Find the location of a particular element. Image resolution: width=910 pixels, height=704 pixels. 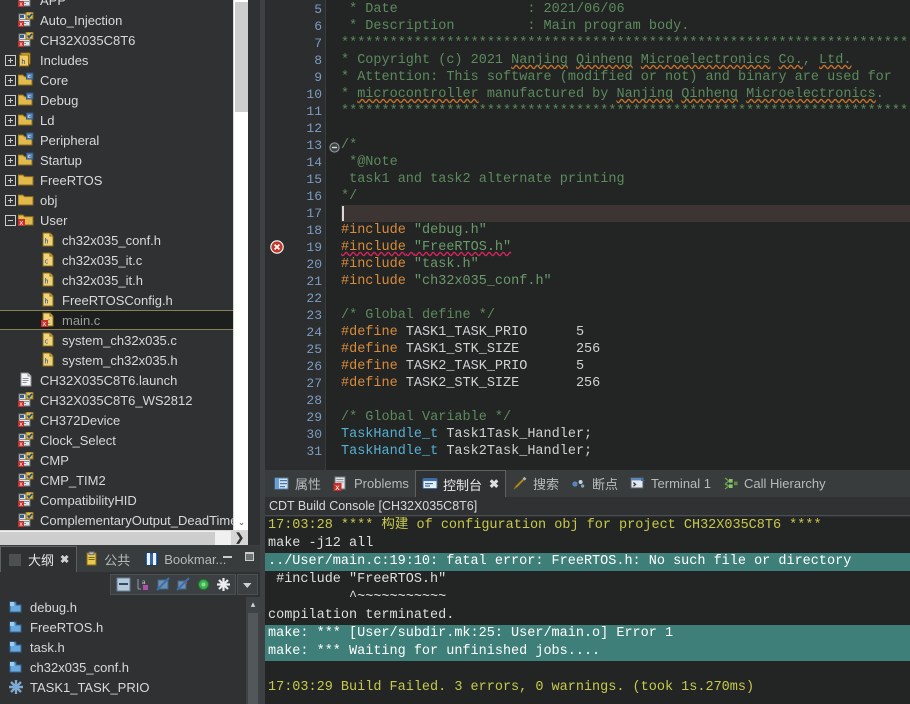

tree-collapse-icon is located at coordinates (10, 220).